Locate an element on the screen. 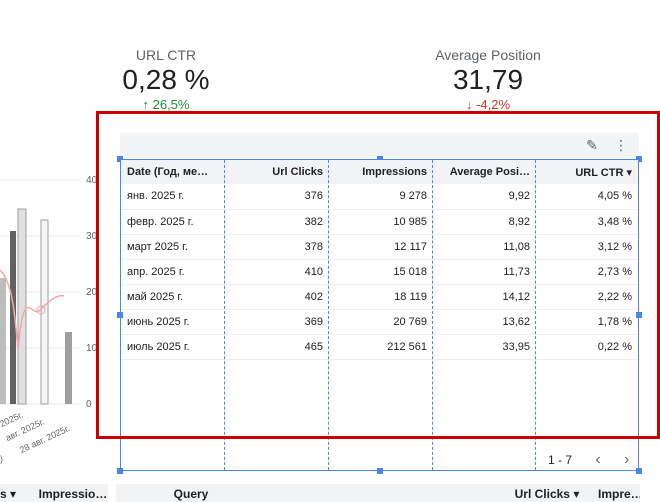  table-cell: 13,62 is located at coordinates (484, 322).